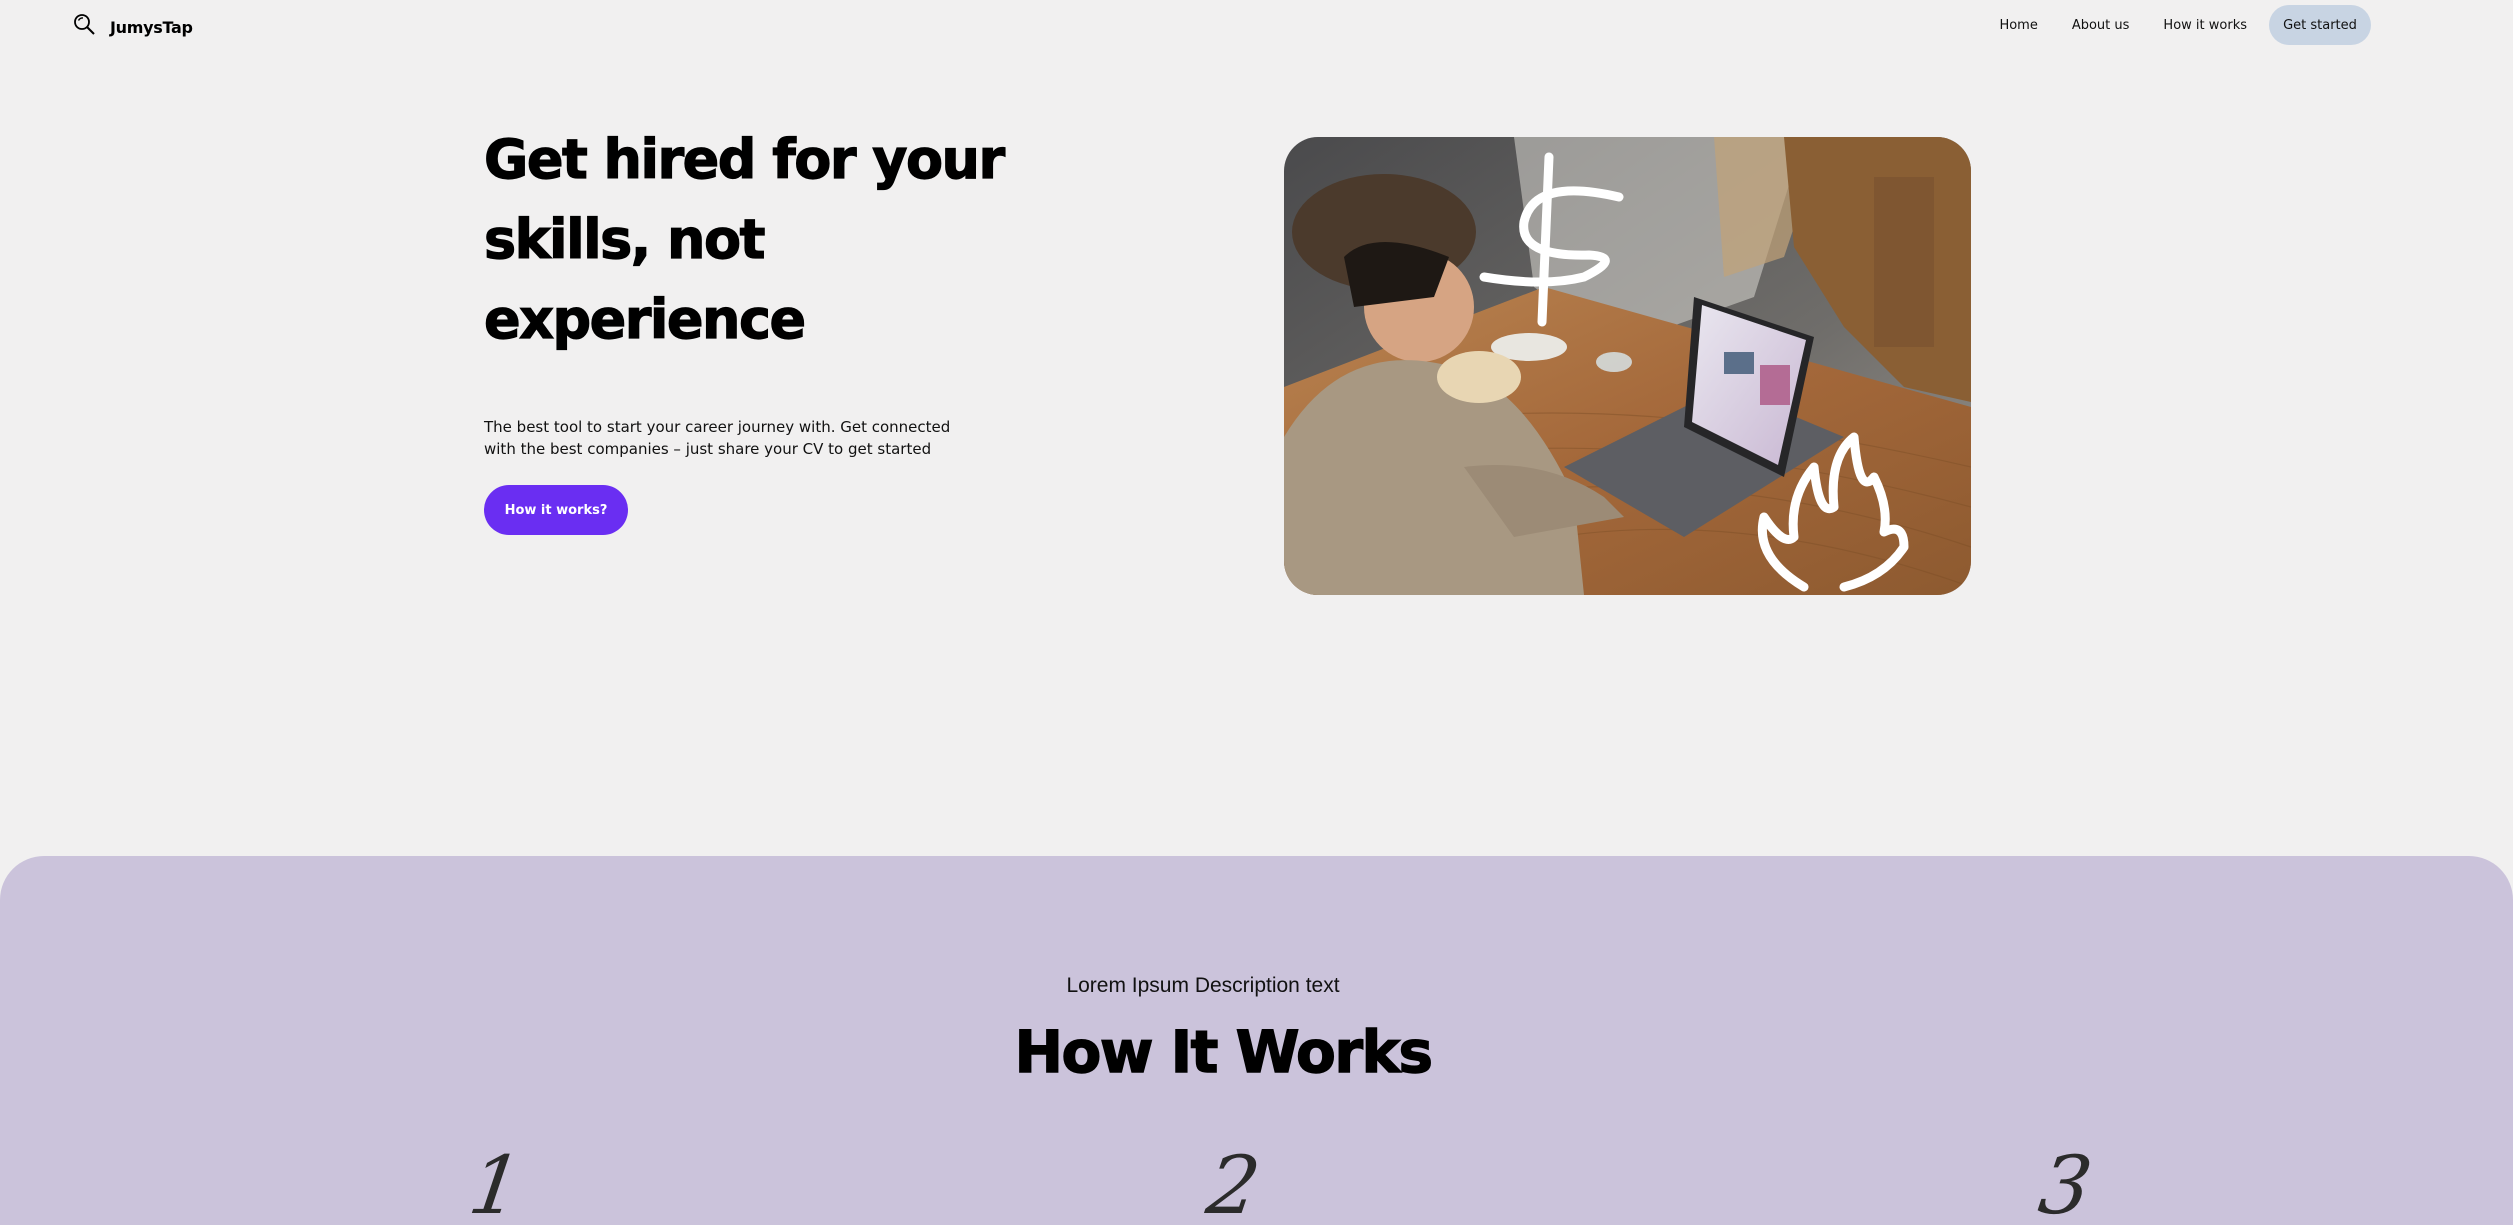 The height and width of the screenshot is (1225, 2513). Describe the element at coordinates (2320, 25) in the screenshot. I see `get-started-button: Get started` at that location.